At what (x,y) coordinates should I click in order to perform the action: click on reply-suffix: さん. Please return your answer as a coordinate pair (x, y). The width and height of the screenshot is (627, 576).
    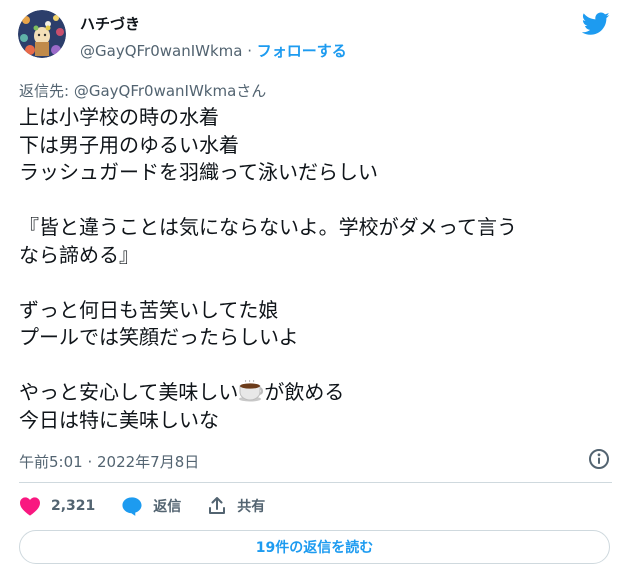
    Looking at the image, I should click on (251, 91).